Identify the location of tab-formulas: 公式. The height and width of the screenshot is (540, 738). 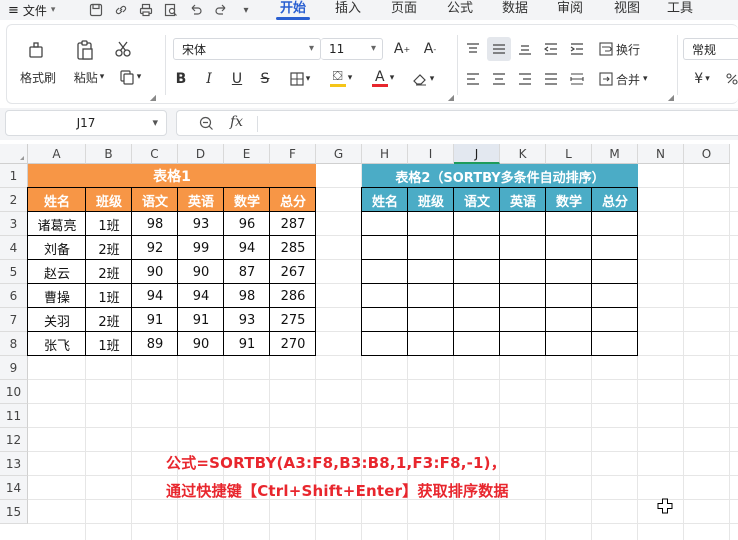
(460, 10).